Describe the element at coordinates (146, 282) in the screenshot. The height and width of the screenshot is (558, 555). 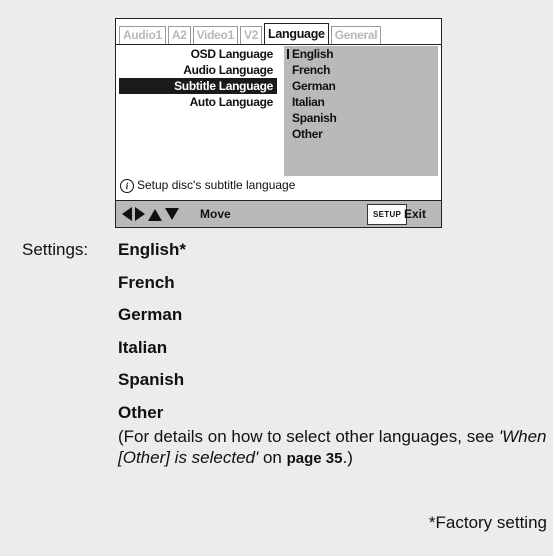
I see `setting-french: French` at that location.